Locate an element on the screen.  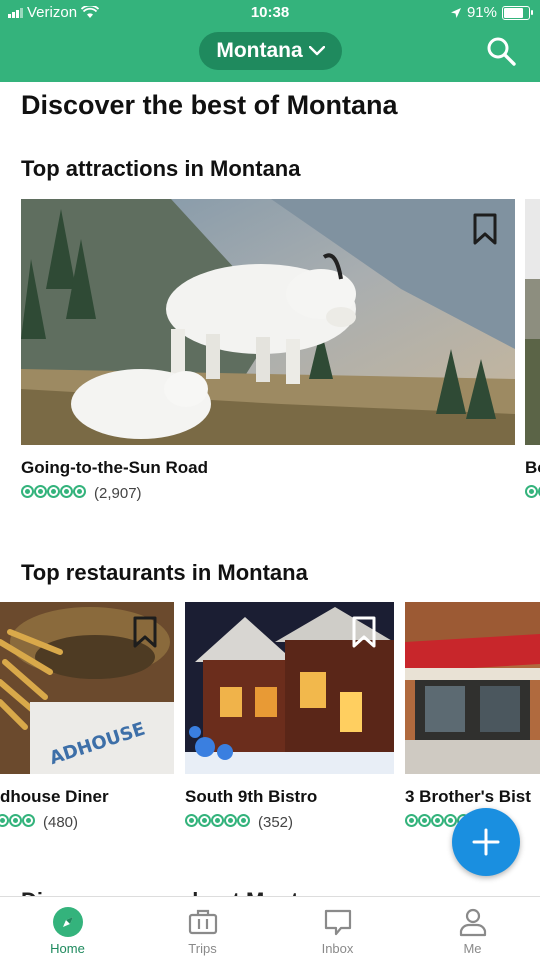
mountain-photo is located at coordinates (532, 322).